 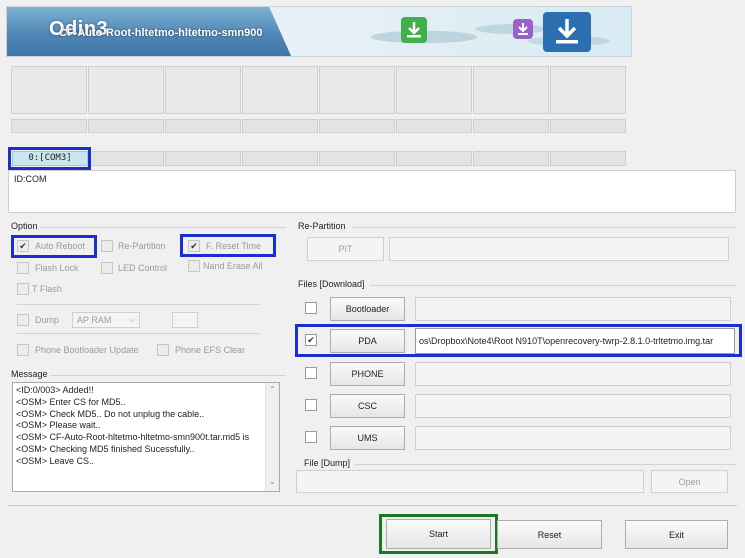 What do you see at coordinates (676, 534) in the screenshot?
I see `exit-button: Exit` at bounding box center [676, 534].